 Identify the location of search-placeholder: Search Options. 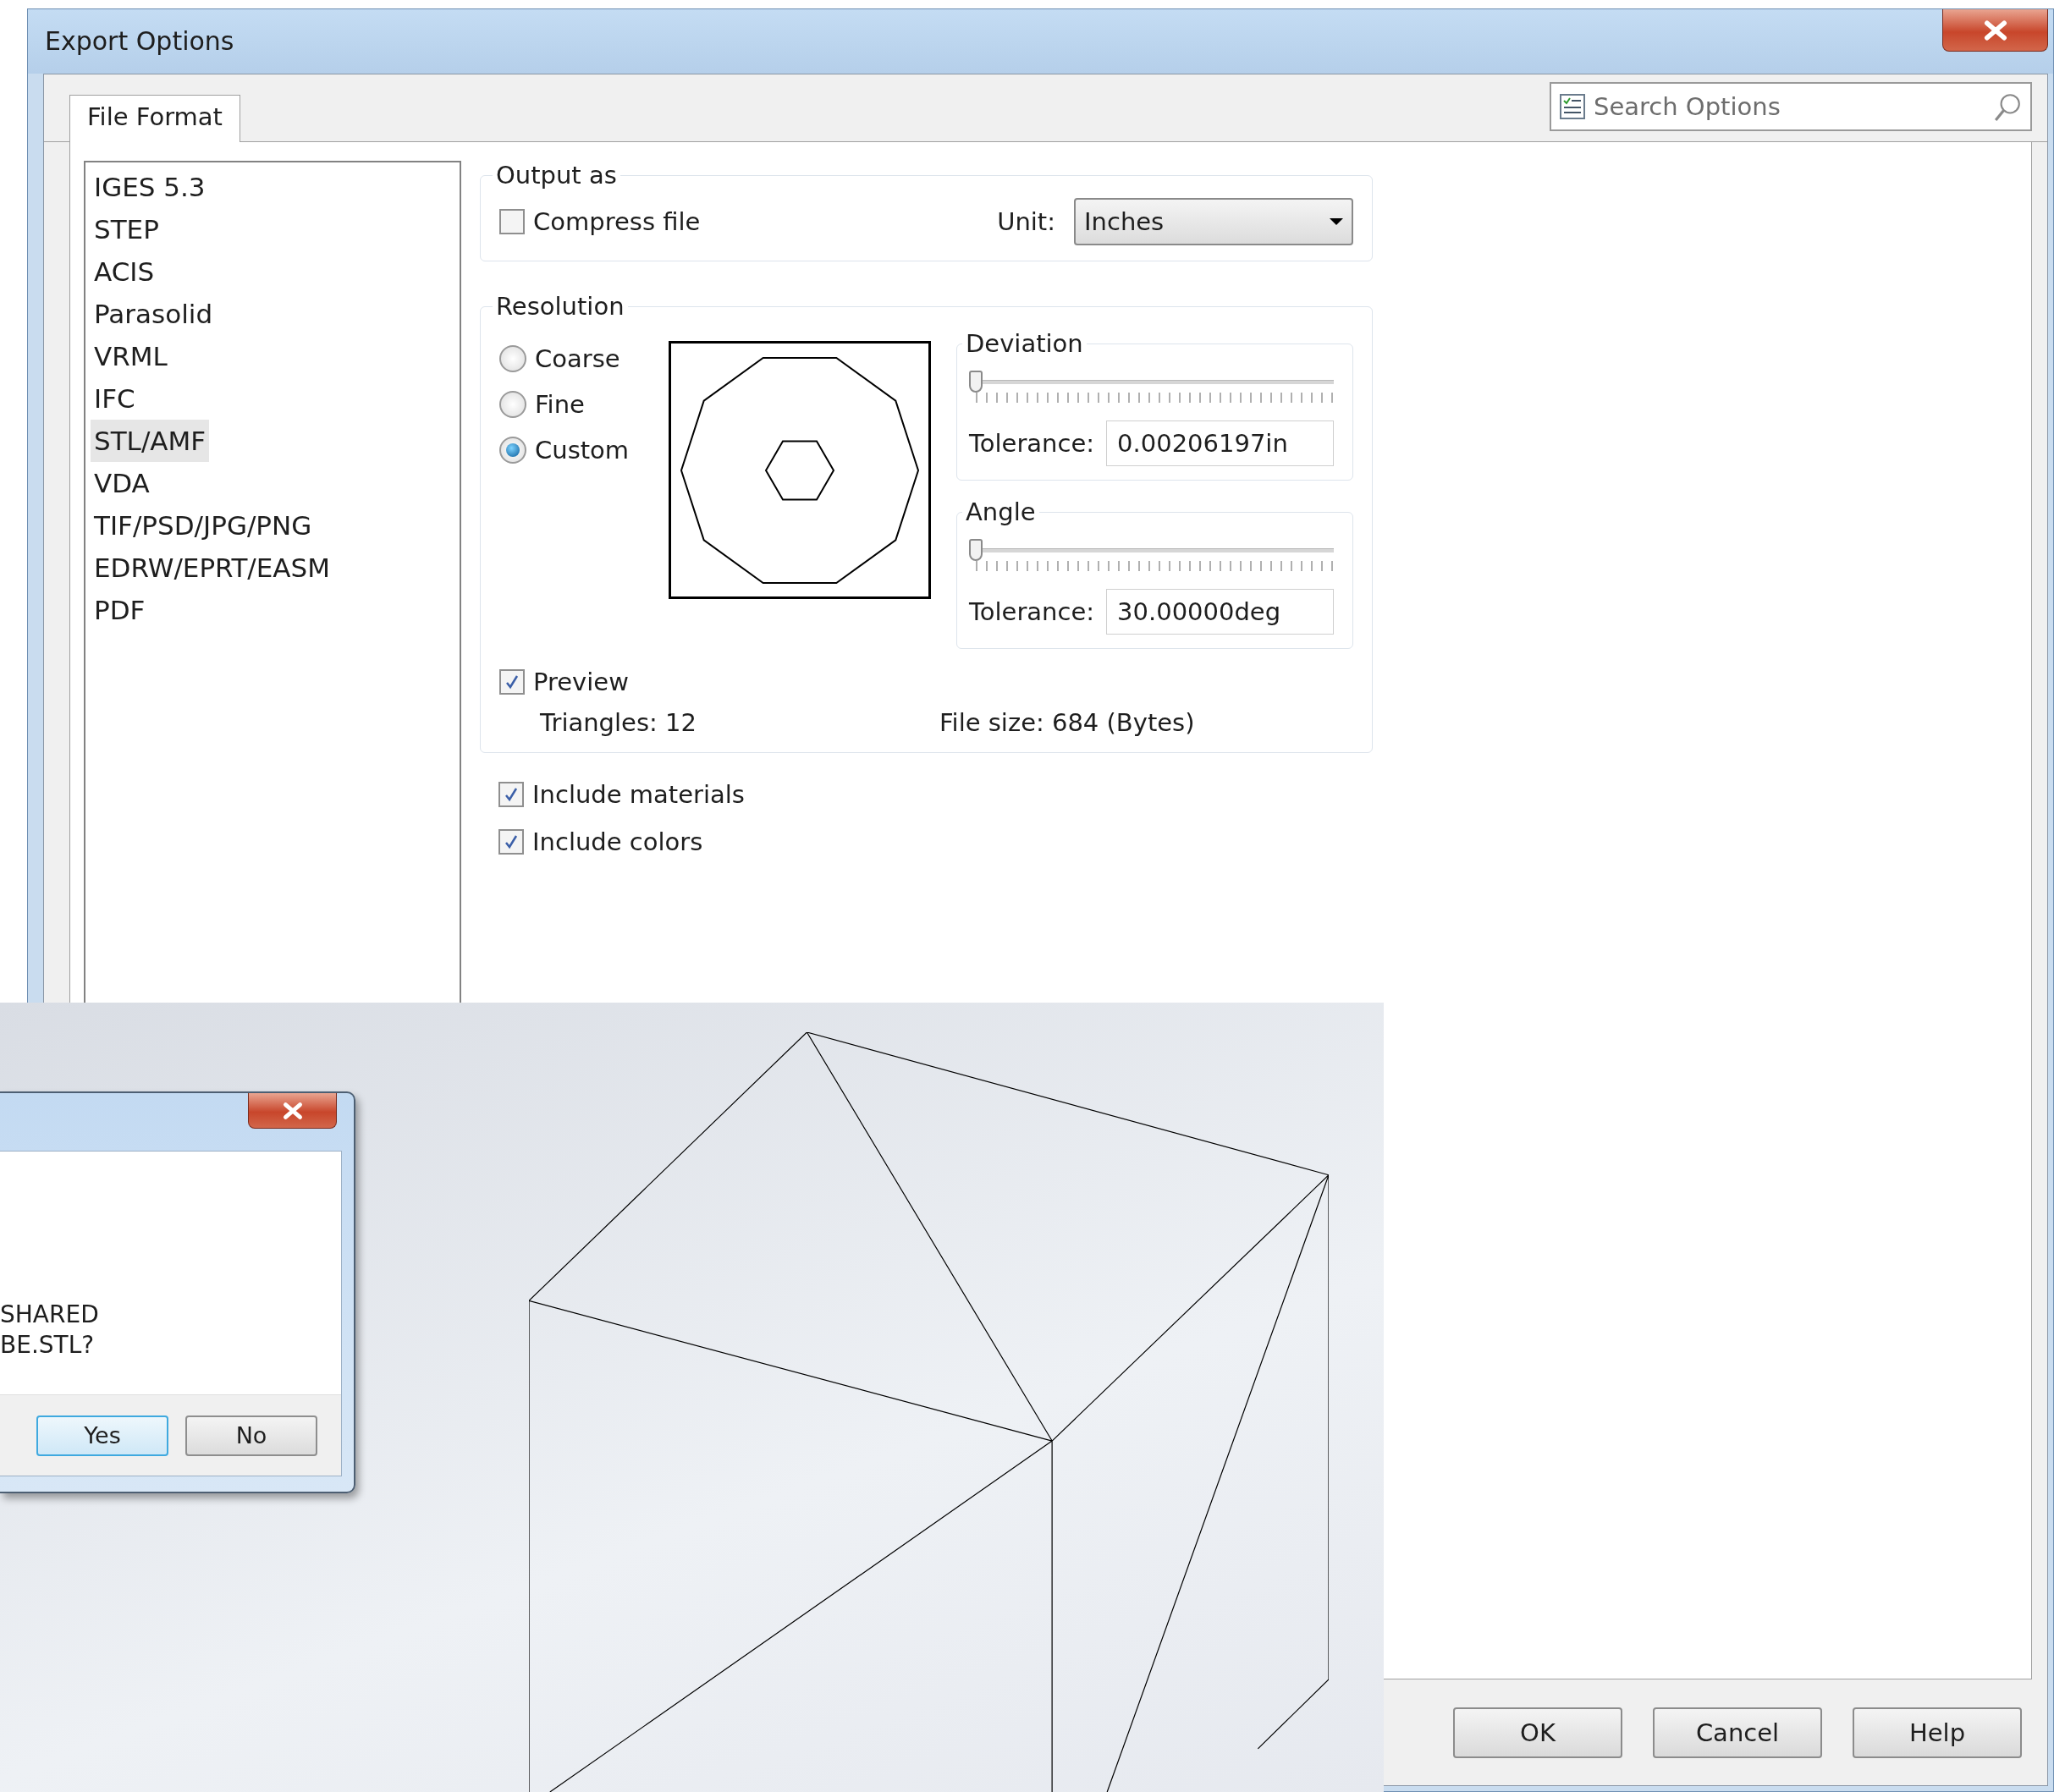
(1687, 106).